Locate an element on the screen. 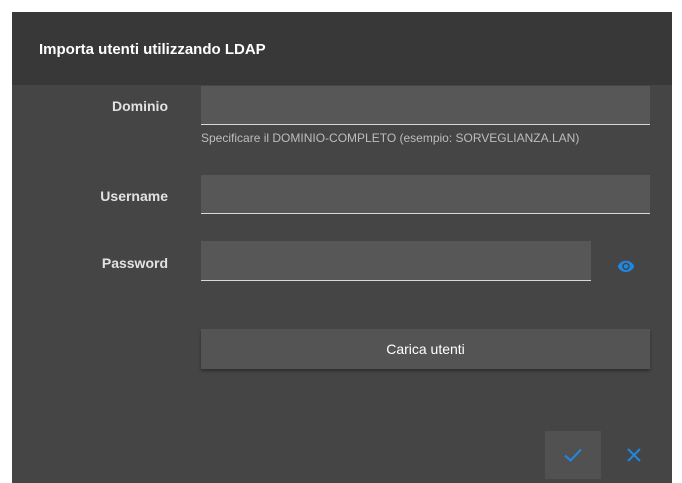 Image resolution: width=682 pixels, height=483 pixels. confirm-button is located at coordinates (573, 455).